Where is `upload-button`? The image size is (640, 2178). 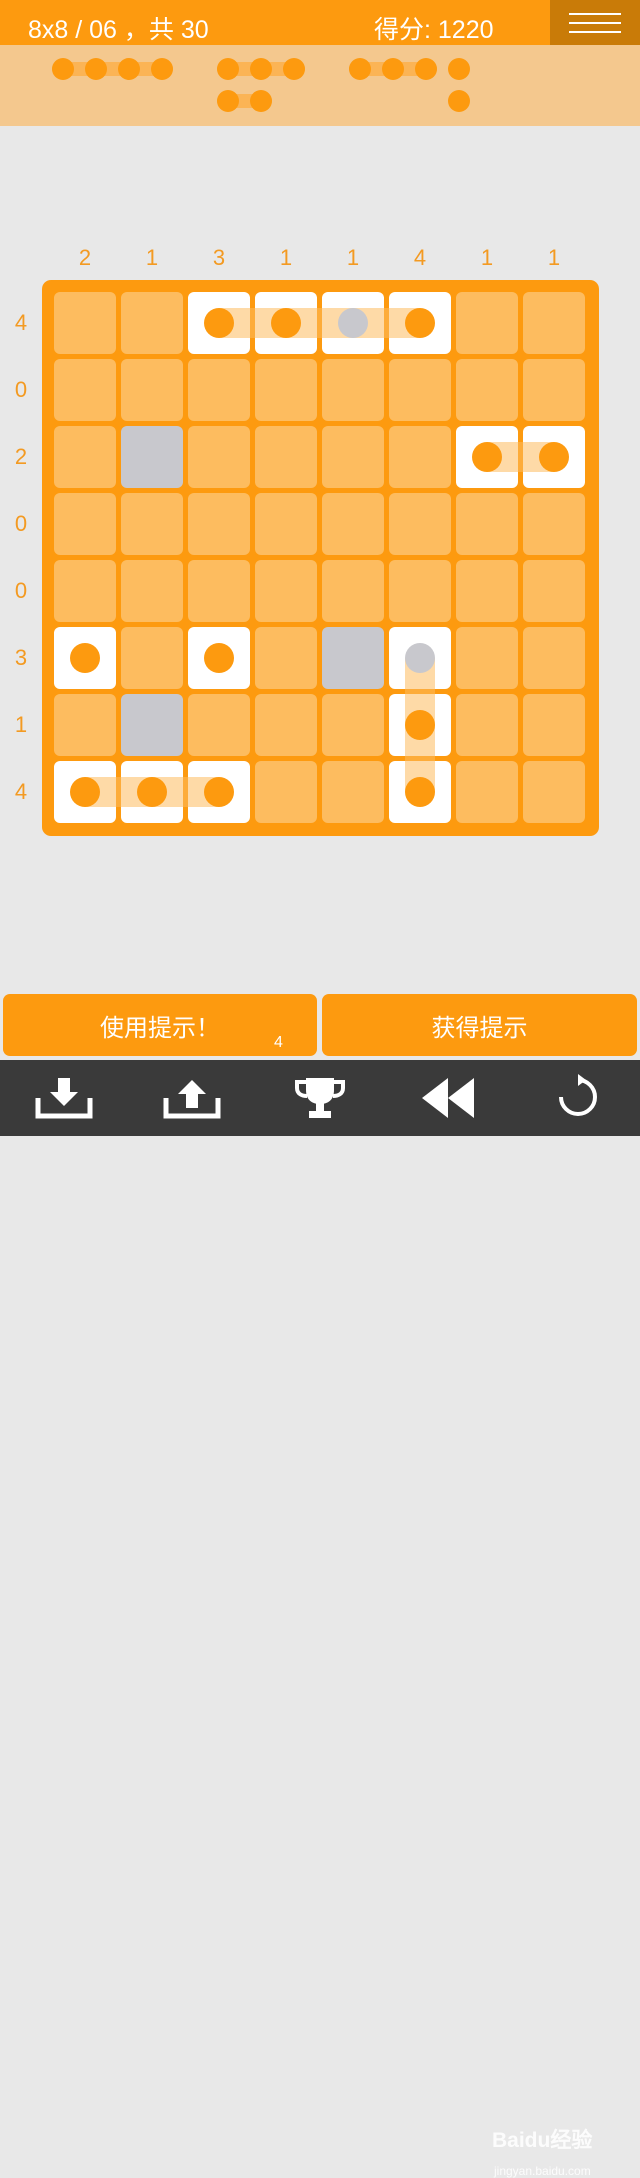 upload-button is located at coordinates (192, 1097).